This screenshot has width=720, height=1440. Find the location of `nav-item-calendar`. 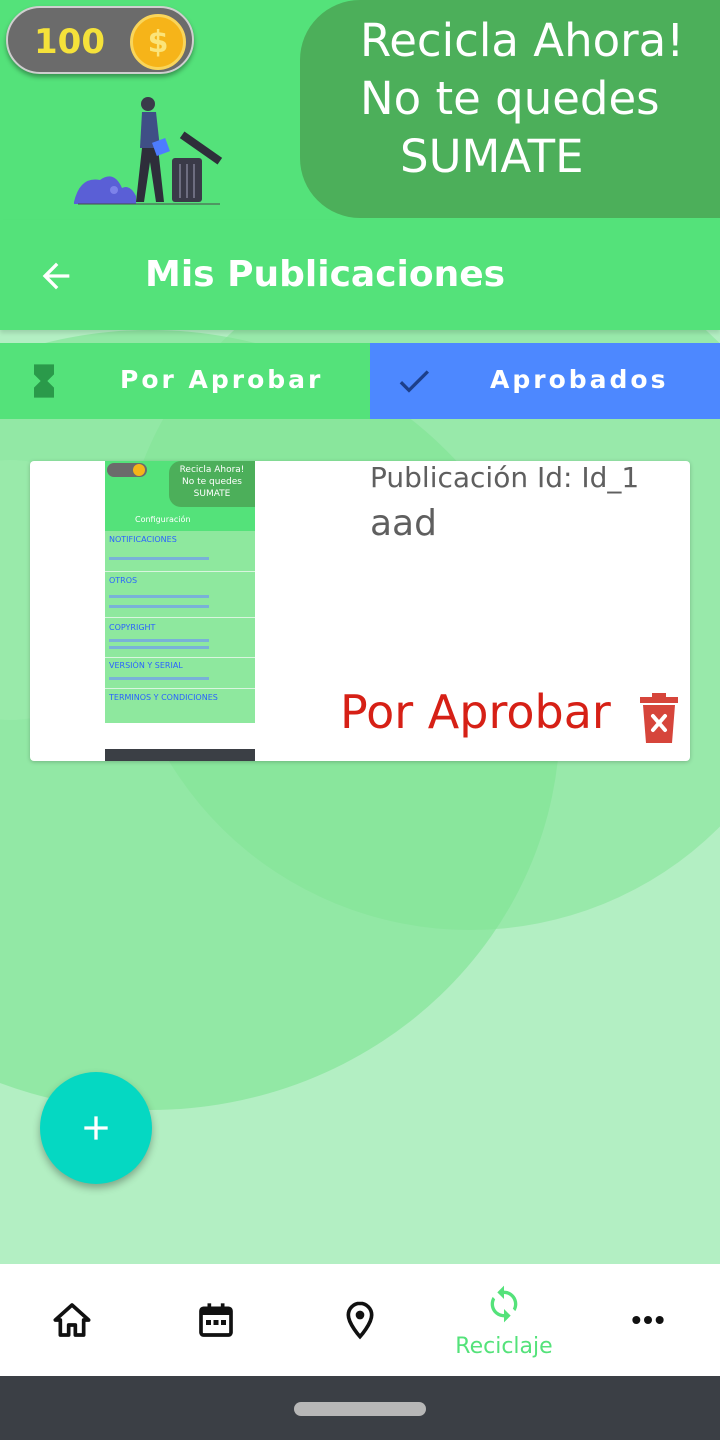

nav-item-calendar is located at coordinates (216, 1320).